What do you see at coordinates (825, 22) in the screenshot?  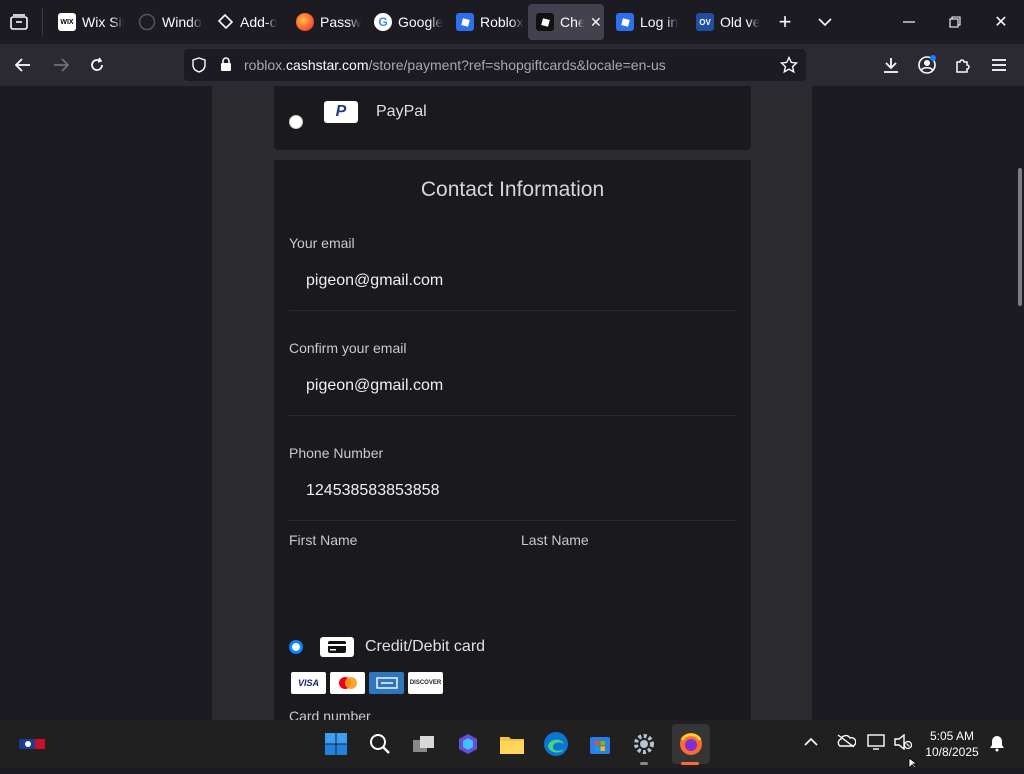 I see `tab-list-chevron-icon` at bounding box center [825, 22].